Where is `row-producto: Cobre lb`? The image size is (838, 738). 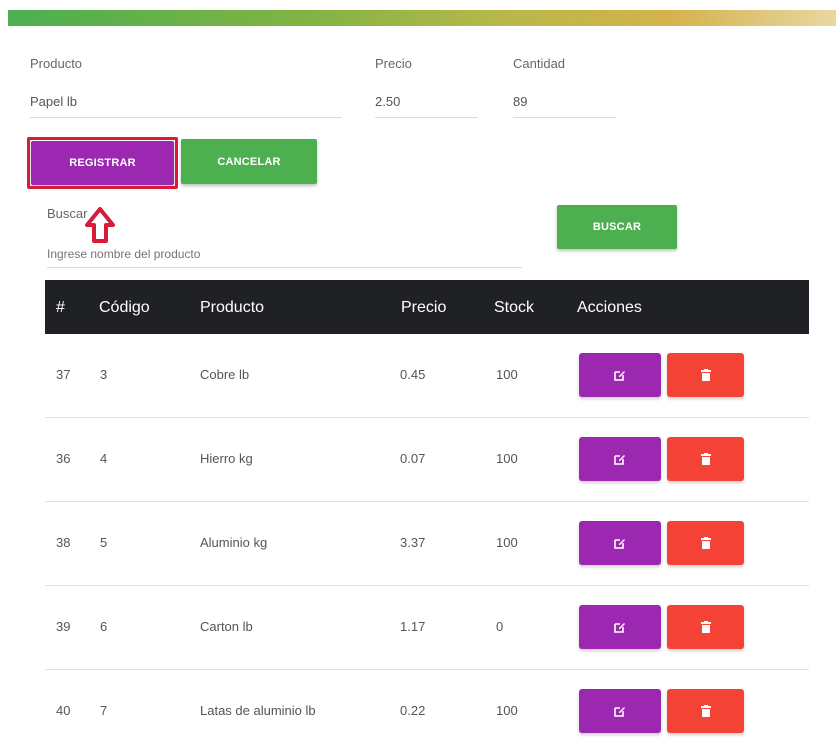
row-producto: Cobre lb is located at coordinates (225, 374).